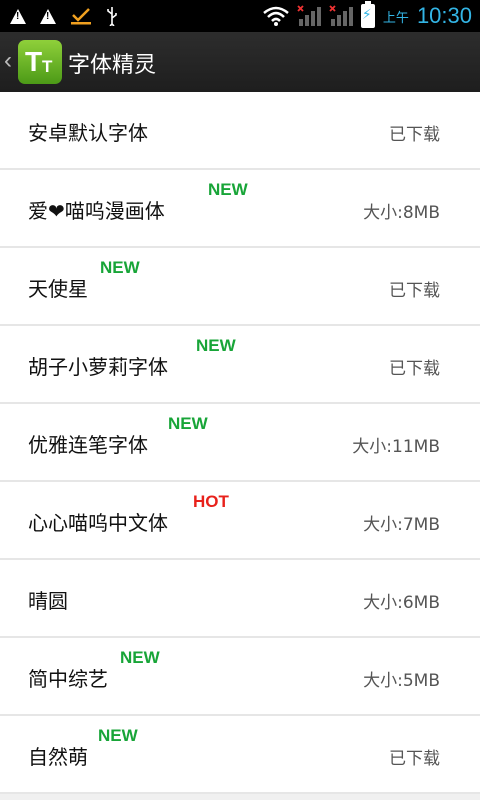  What do you see at coordinates (309, 15) in the screenshot?
I see `signal-no-sim-icon` at bounding box center [309, 15].